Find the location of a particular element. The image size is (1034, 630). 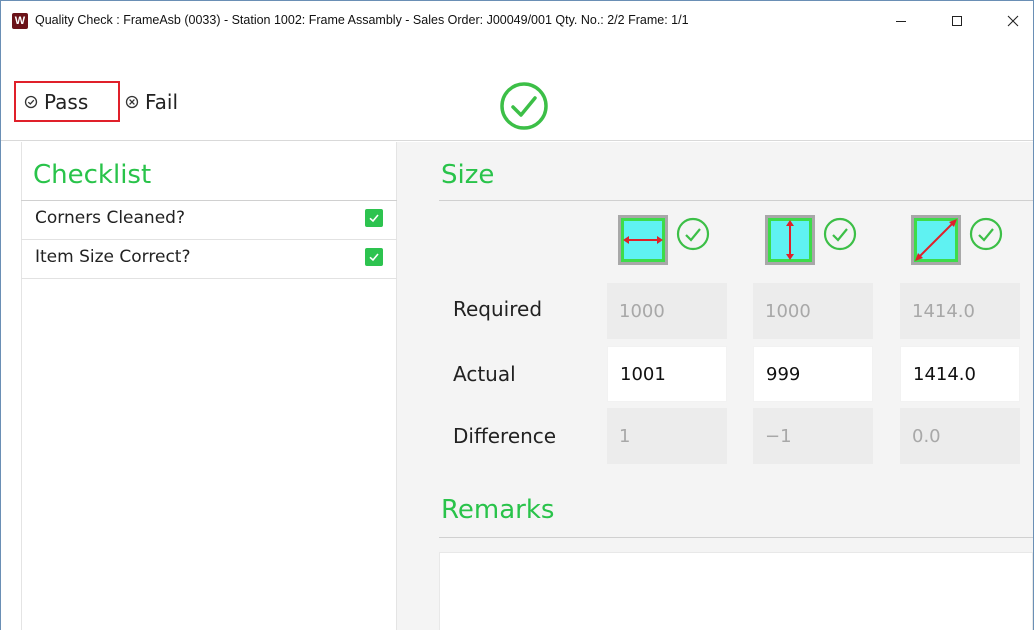

checklist-title: Checklist is located at coordinates (92, 175).